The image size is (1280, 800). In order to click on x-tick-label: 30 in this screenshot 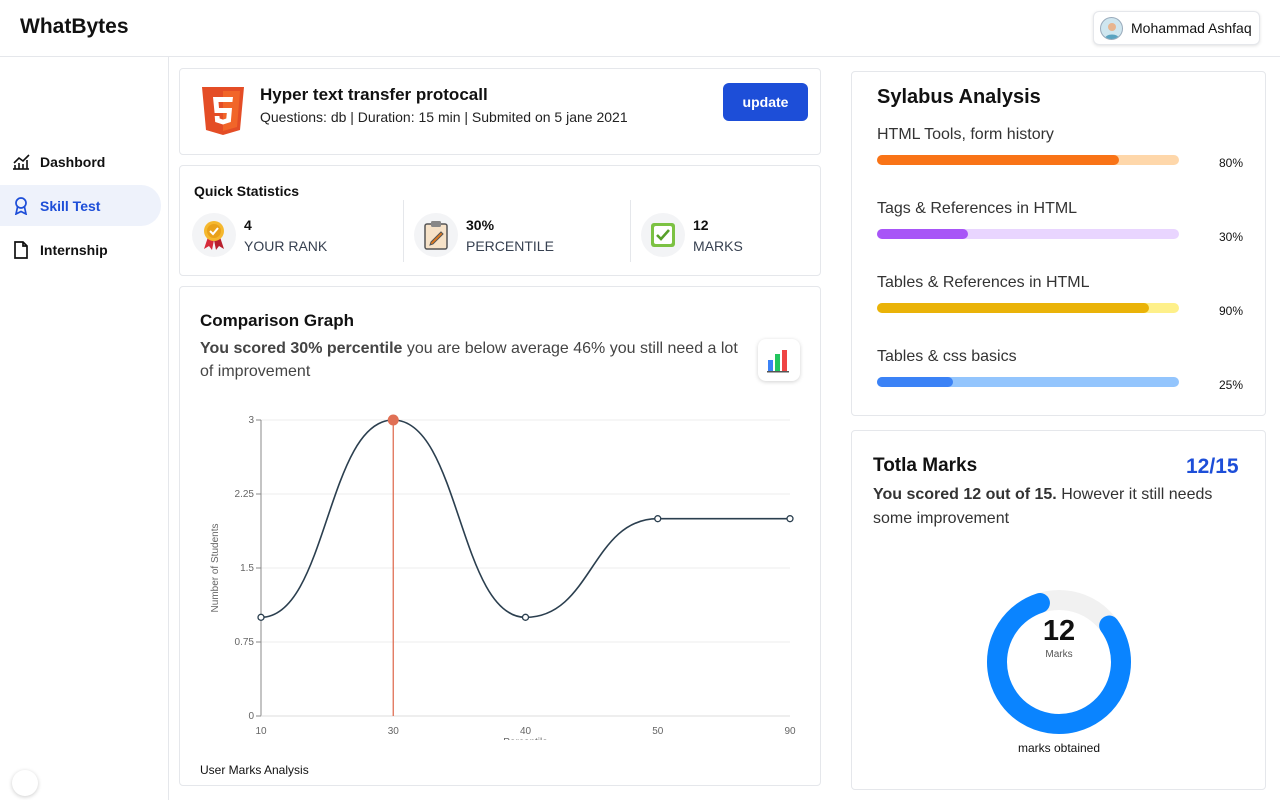, I will do `click(394, 731)`.